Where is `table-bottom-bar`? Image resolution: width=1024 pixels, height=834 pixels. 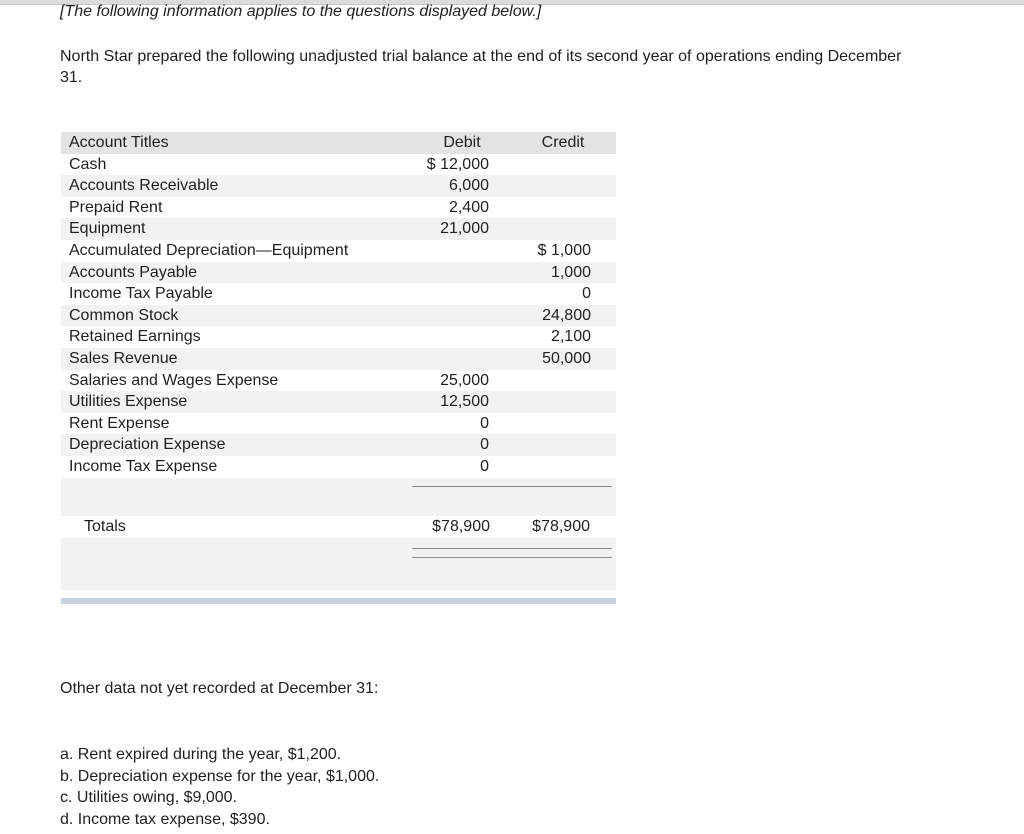 table-bottom-bar is located at coordinates (338, 601).